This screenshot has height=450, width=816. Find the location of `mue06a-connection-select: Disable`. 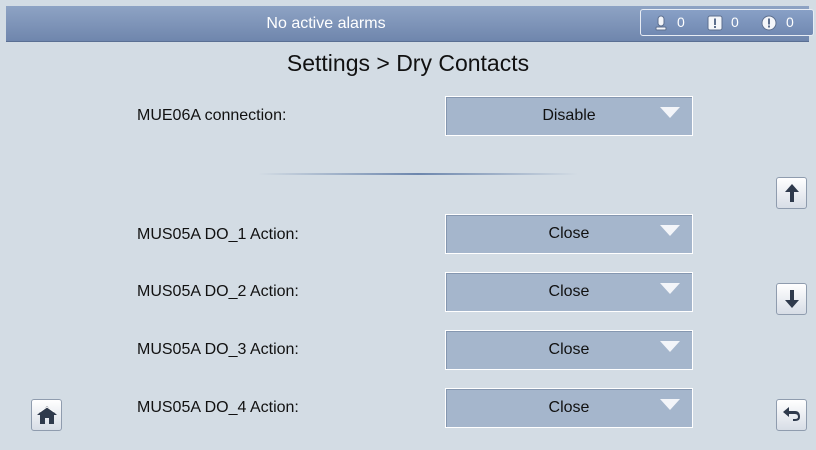

mue06a-connection-select: Disable is located at coordinates (569, 116).